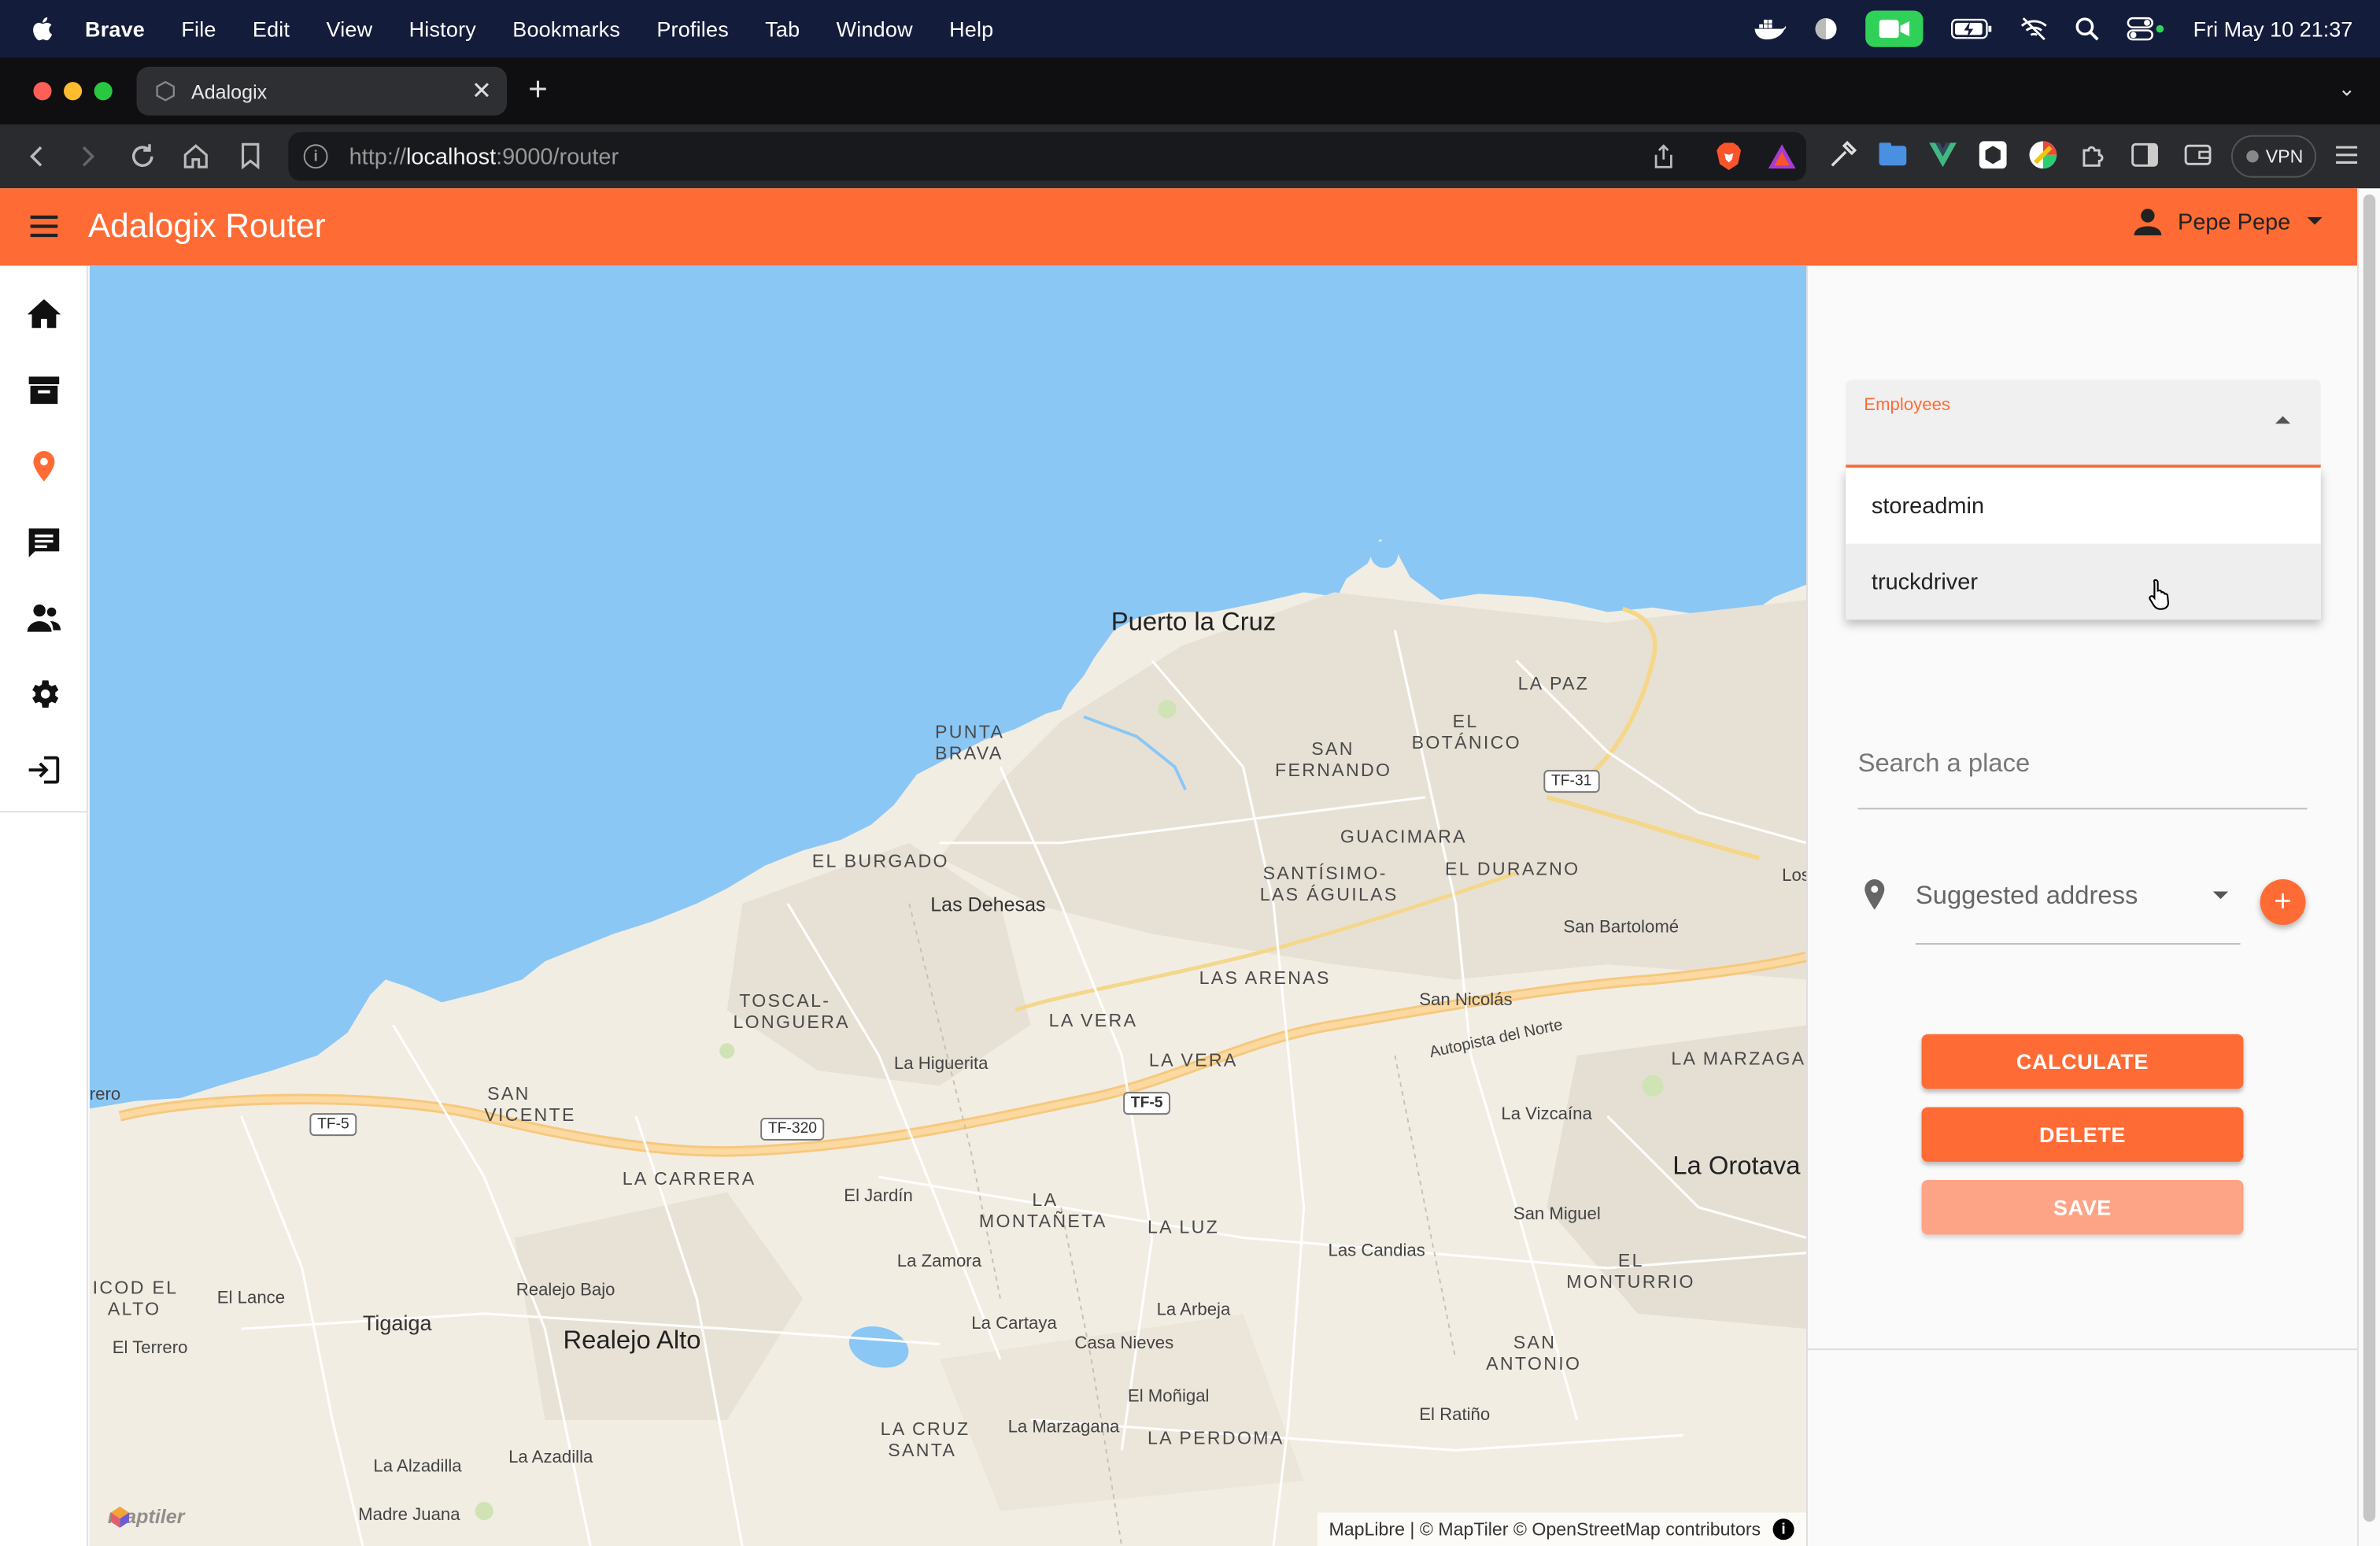 Image resolution: width=2380 pixels, height=1546 pixels. I want to click on map-label-la-marzaga: LA MARZAGA, so click(1739, 1059).